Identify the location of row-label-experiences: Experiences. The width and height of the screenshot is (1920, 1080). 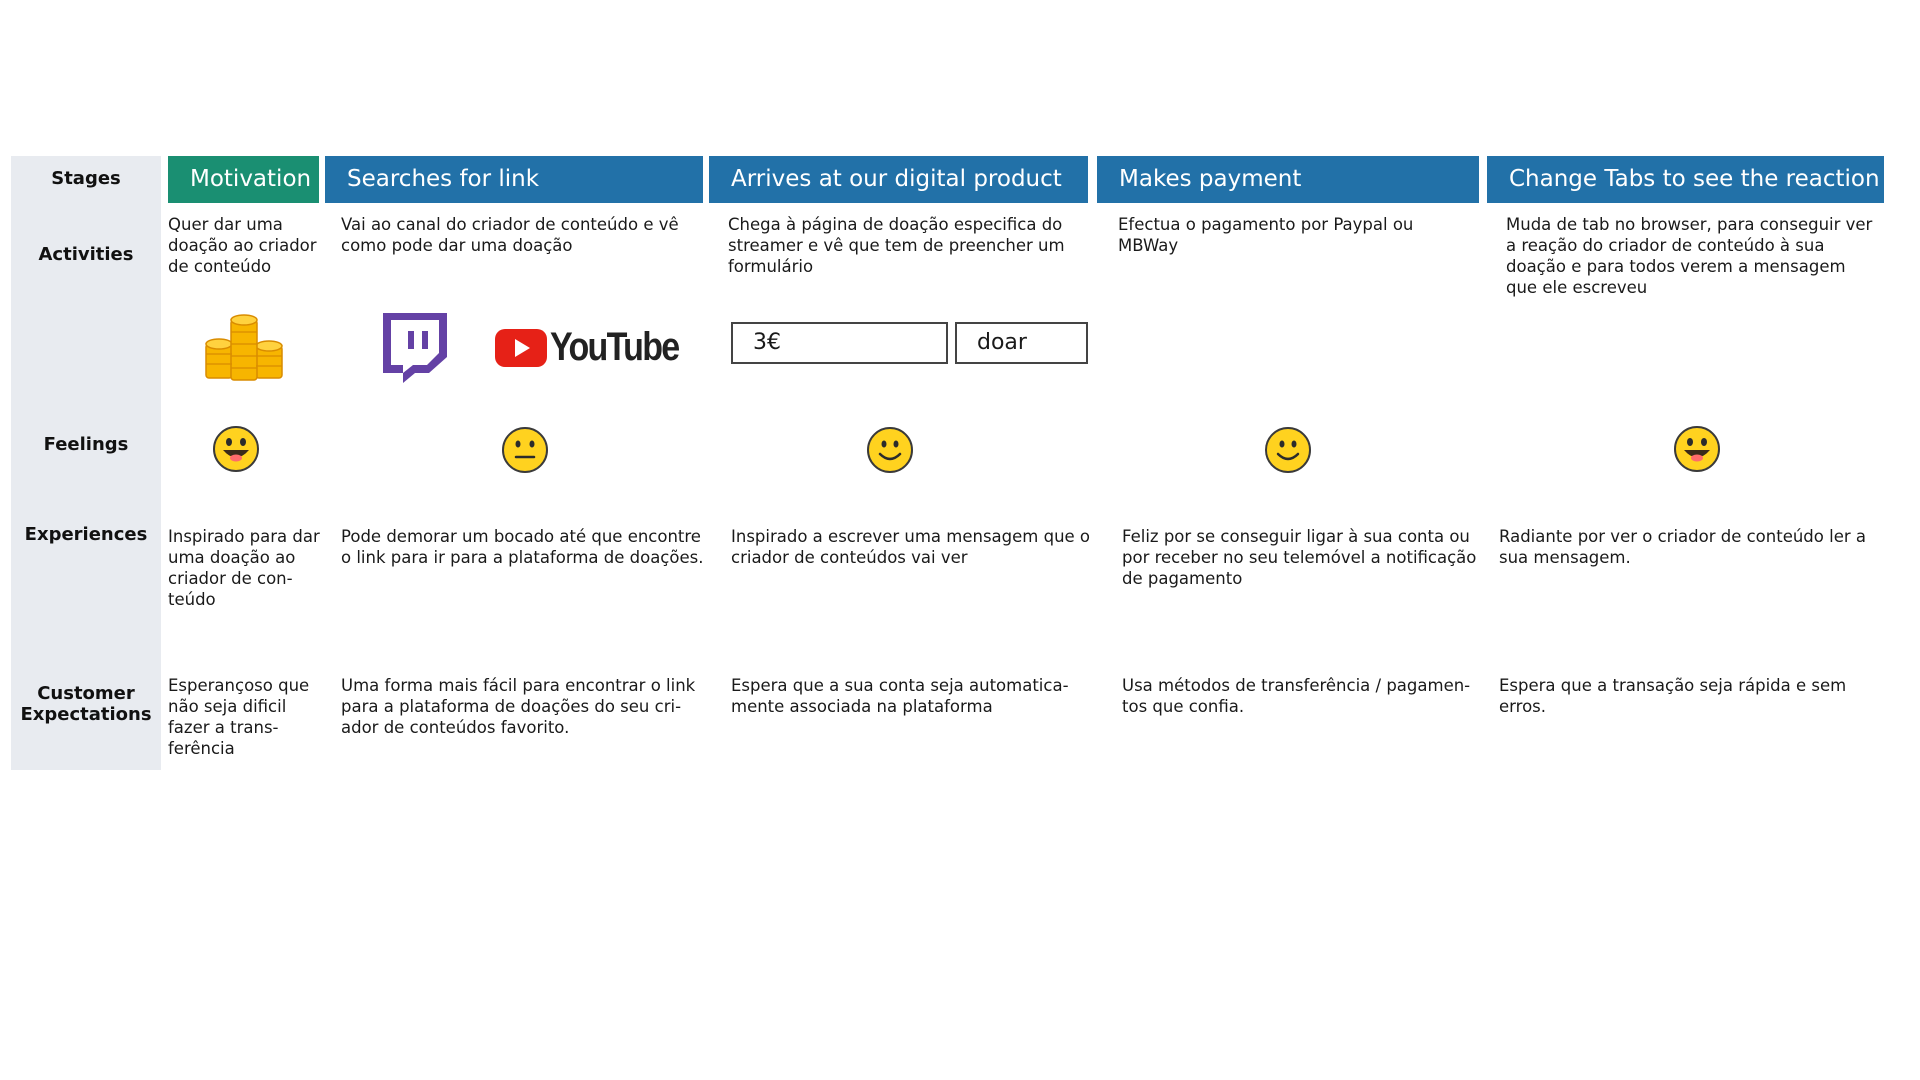
(86, 534).